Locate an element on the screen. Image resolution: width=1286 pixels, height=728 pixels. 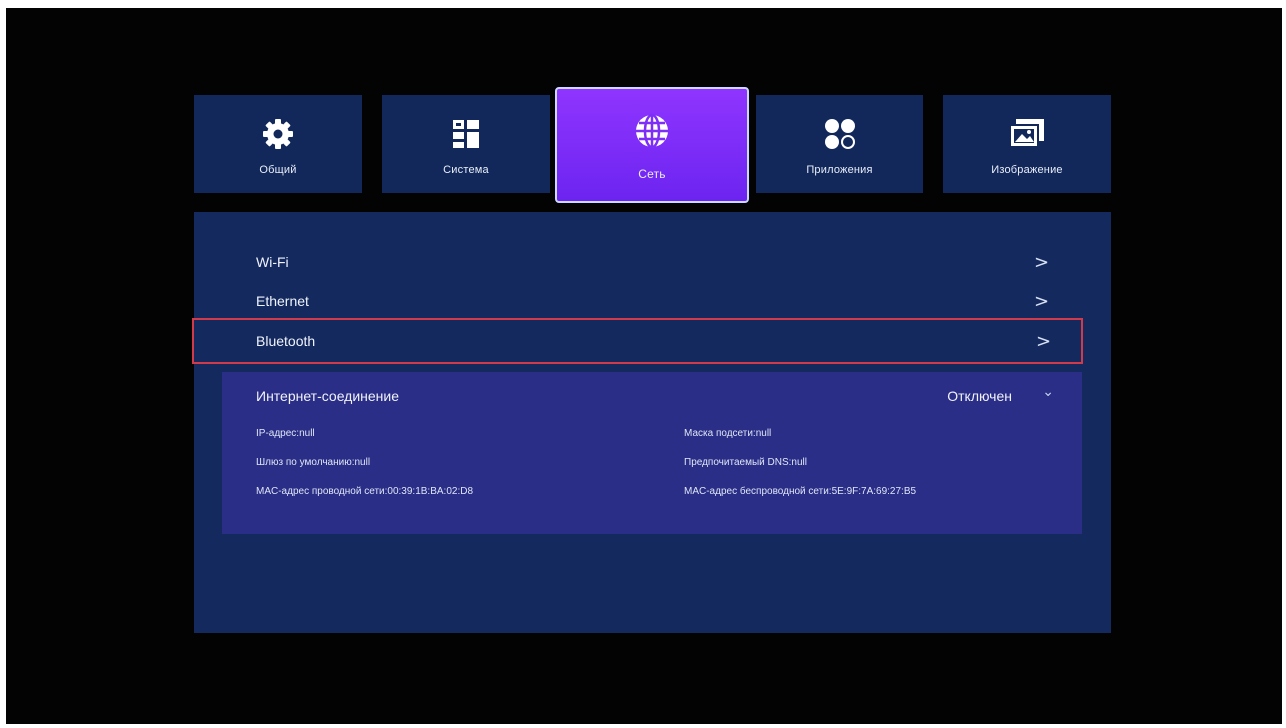
connection-status: Отключен is located at coordinates (979, 396).